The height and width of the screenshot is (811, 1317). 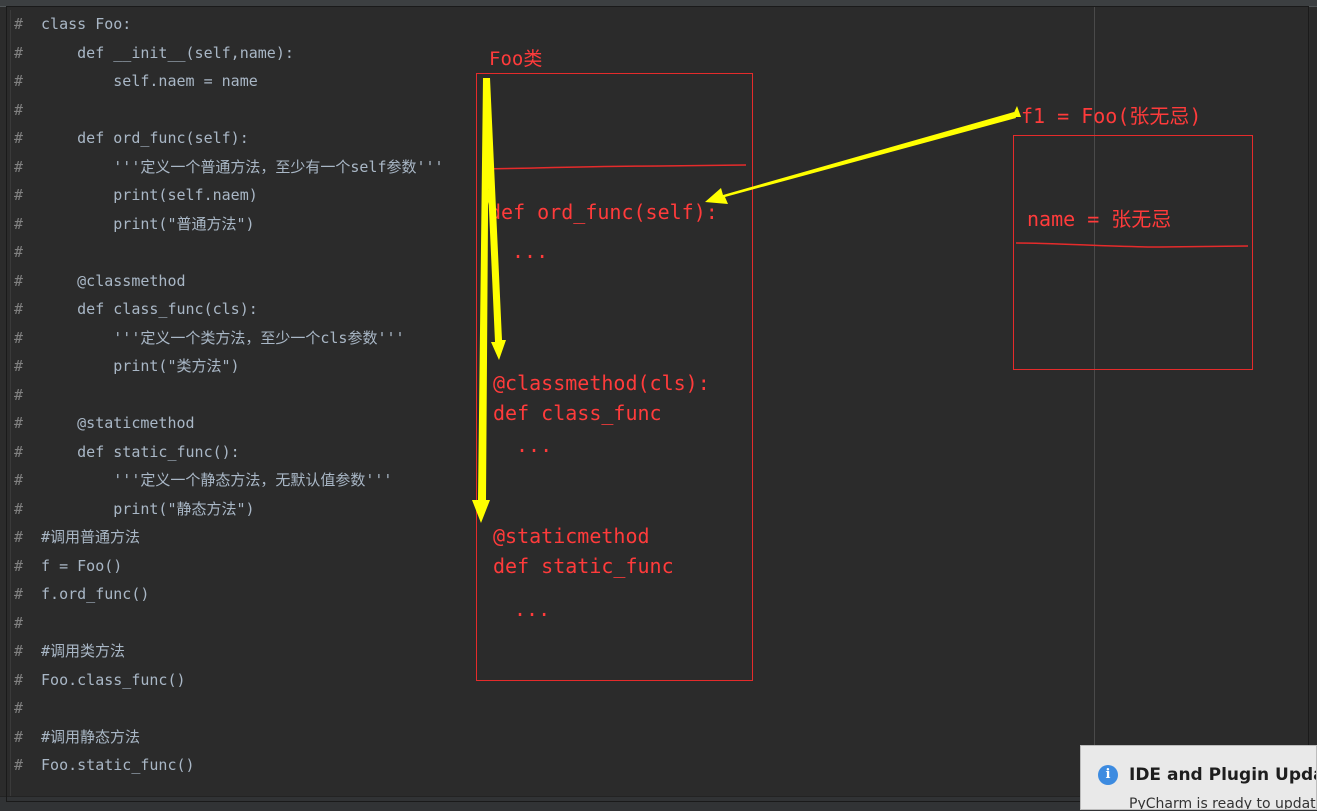 I want to click on code-text: print(self.naem), so click(x=145, y=195).